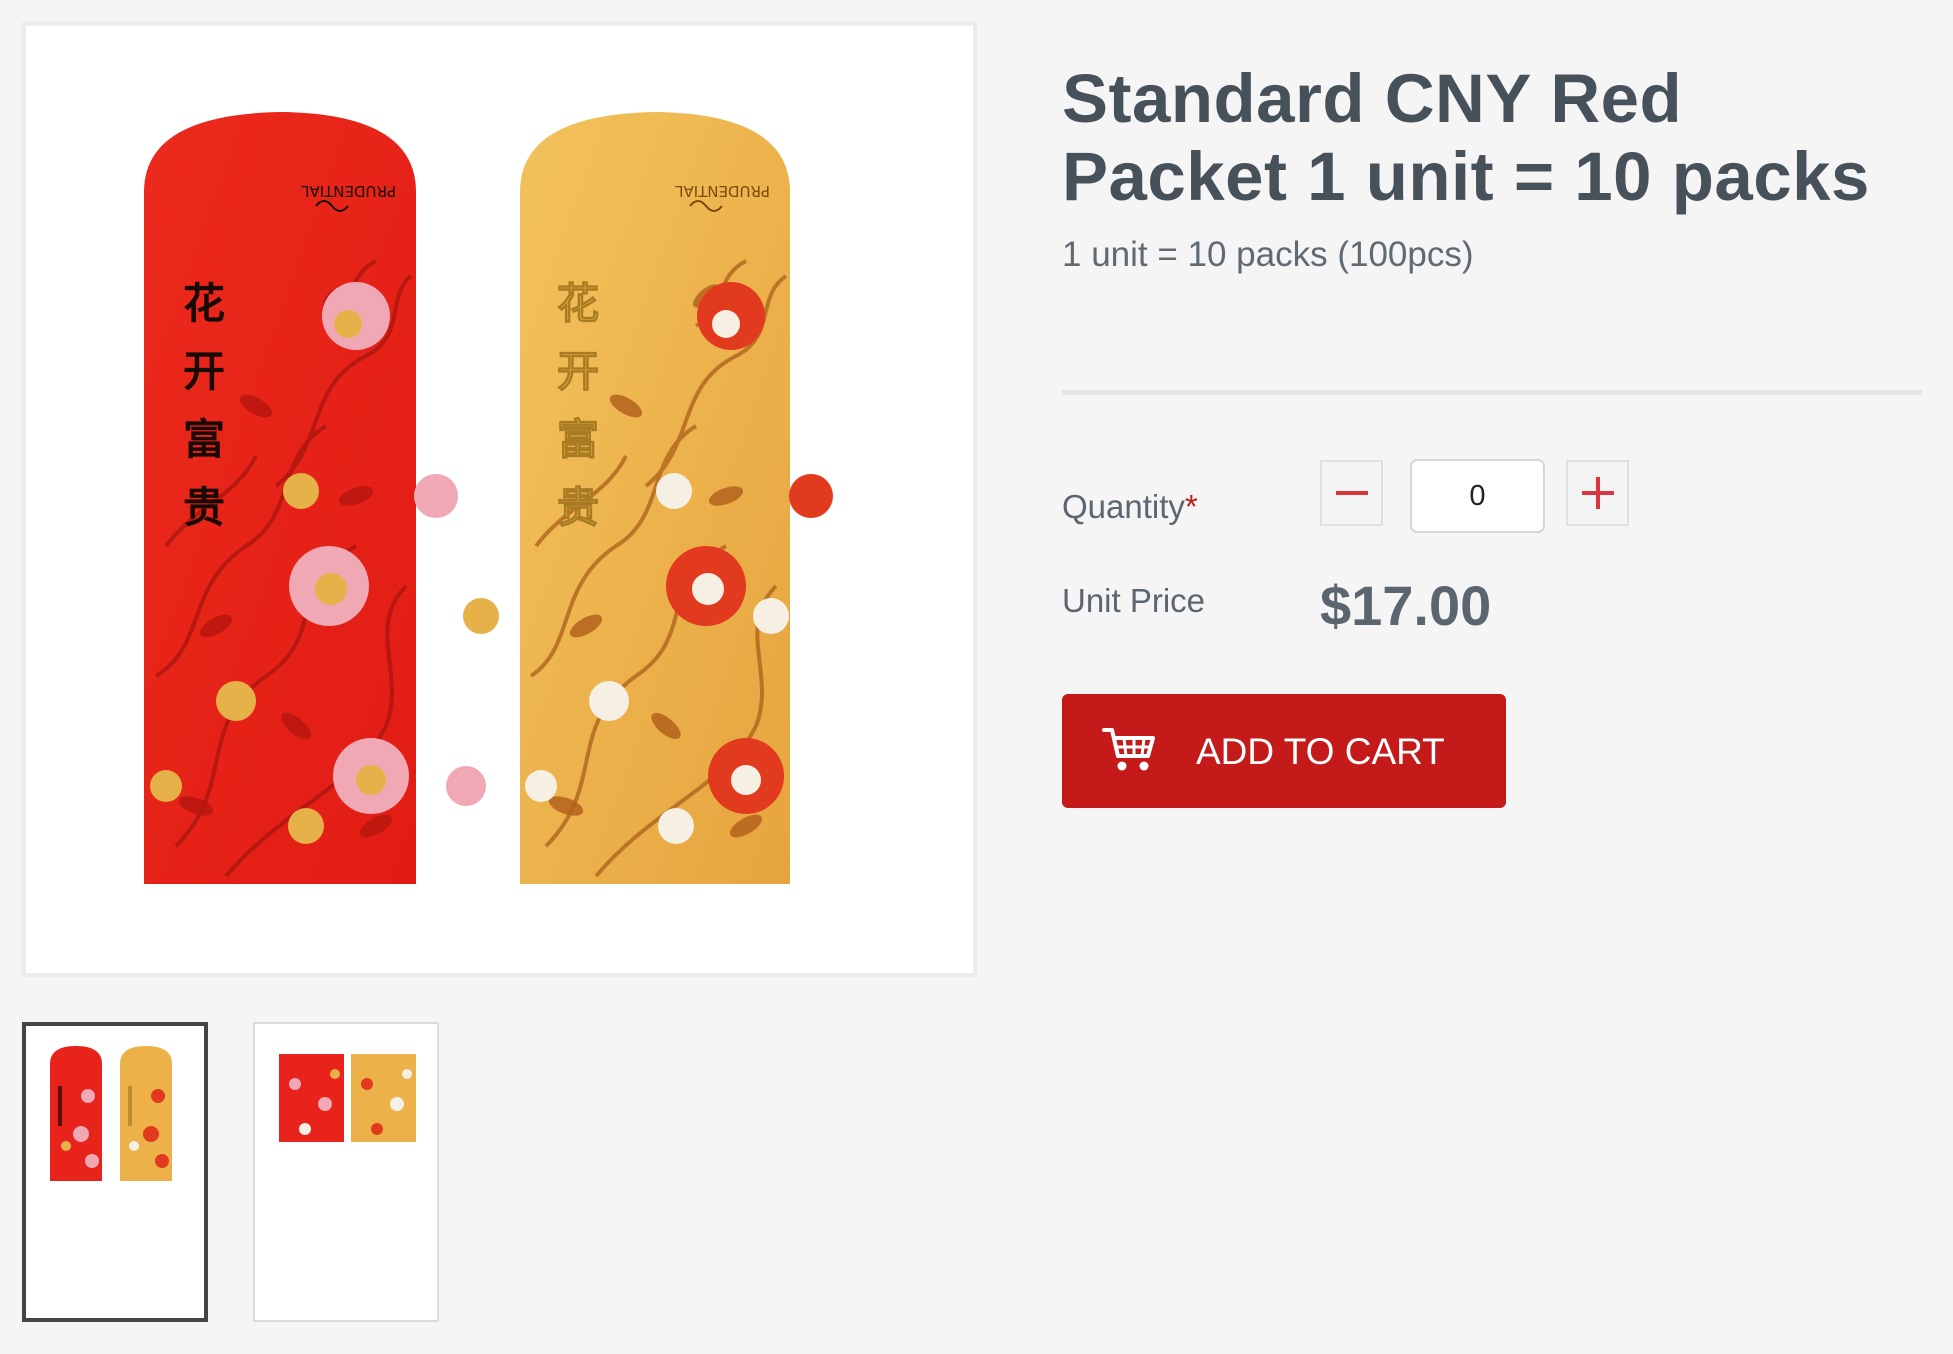  What do you see at coordinates (1320, 751) in the screenshot?
I see `add-to-cart-label: ADD TO CART` at bounding box center [1320, 751].